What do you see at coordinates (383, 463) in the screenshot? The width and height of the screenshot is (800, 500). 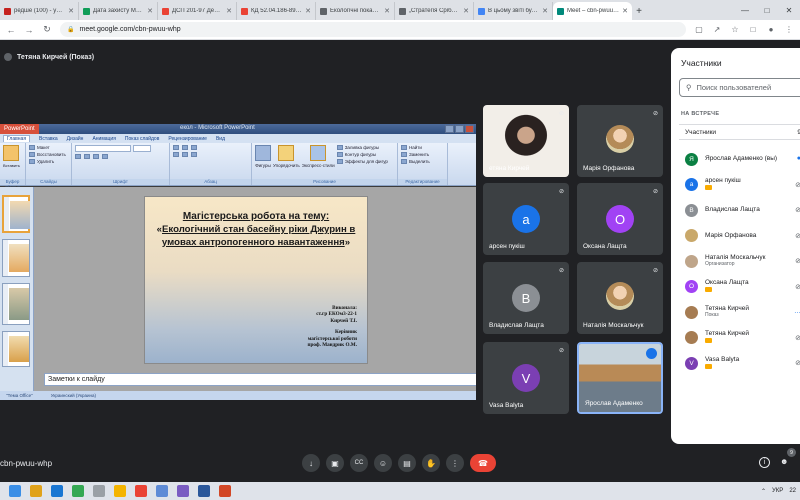 I see `emoji-icon: ☺` at bounding box center [383, 463].